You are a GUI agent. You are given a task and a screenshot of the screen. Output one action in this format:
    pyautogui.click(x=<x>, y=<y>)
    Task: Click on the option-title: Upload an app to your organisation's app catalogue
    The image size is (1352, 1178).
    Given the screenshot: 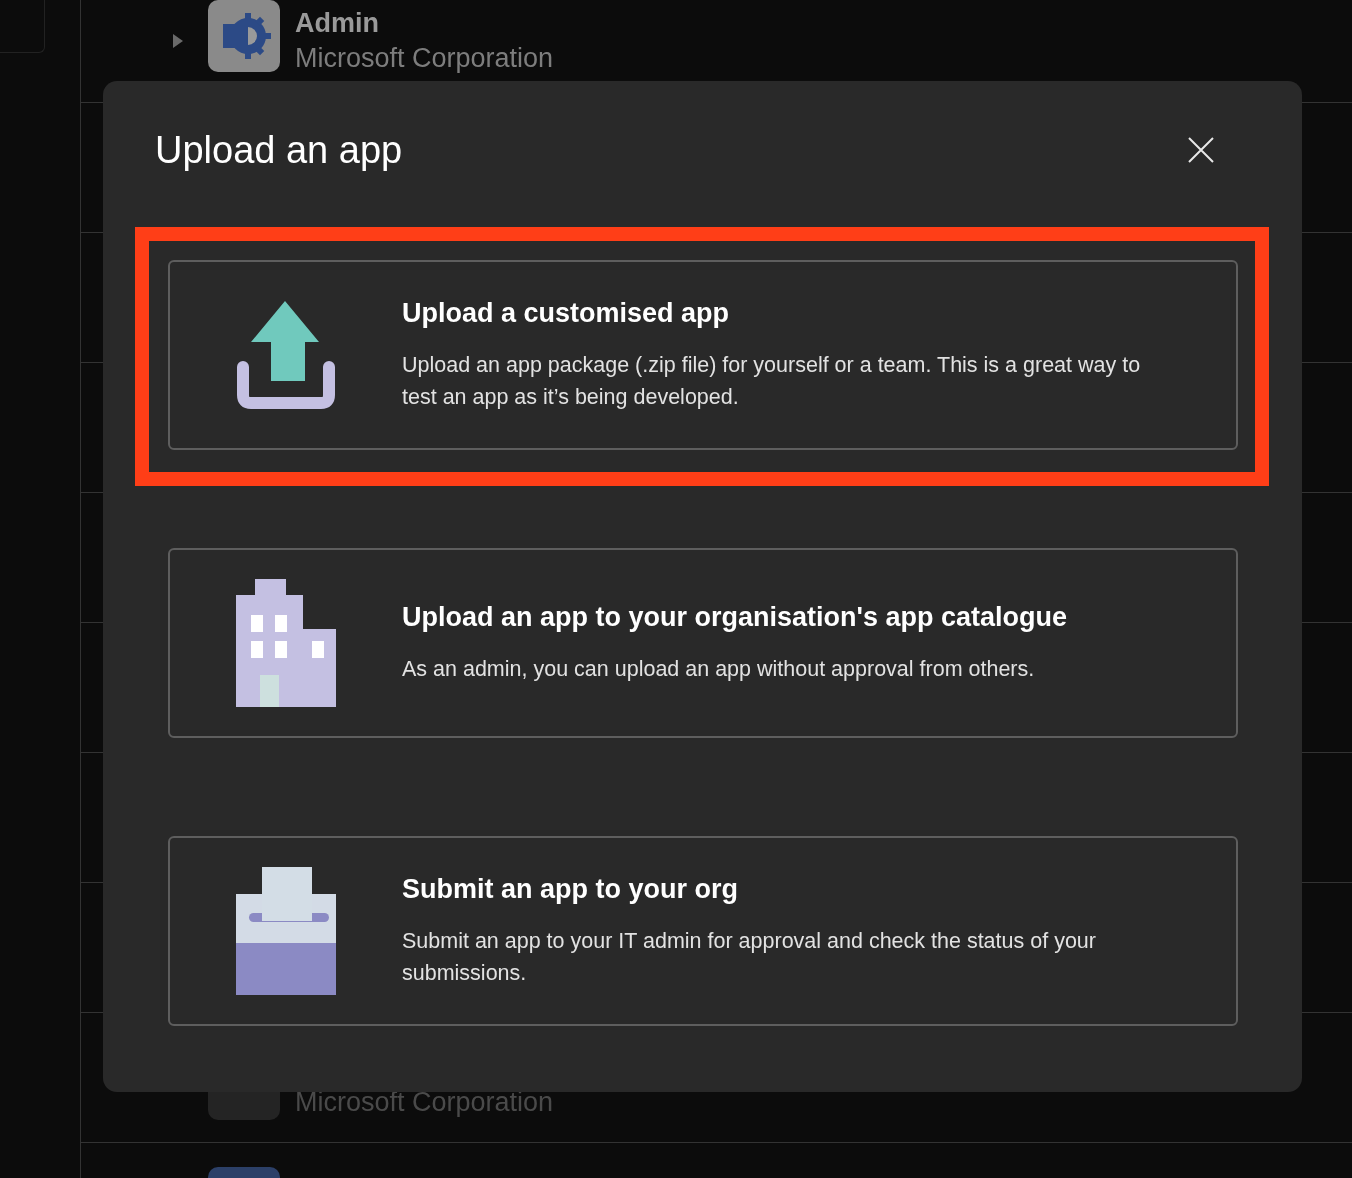 What is the action you would take?
    pyautogui.click(x=734, y=617)
    